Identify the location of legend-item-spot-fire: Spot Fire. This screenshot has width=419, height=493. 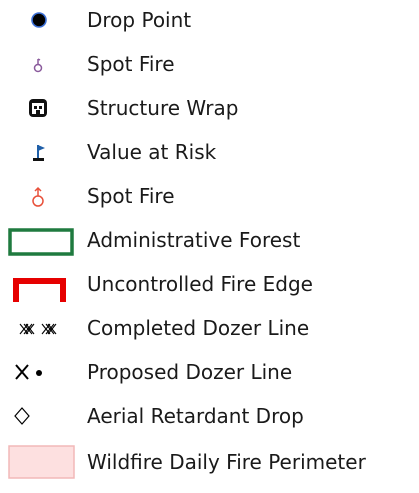
(209, 196).